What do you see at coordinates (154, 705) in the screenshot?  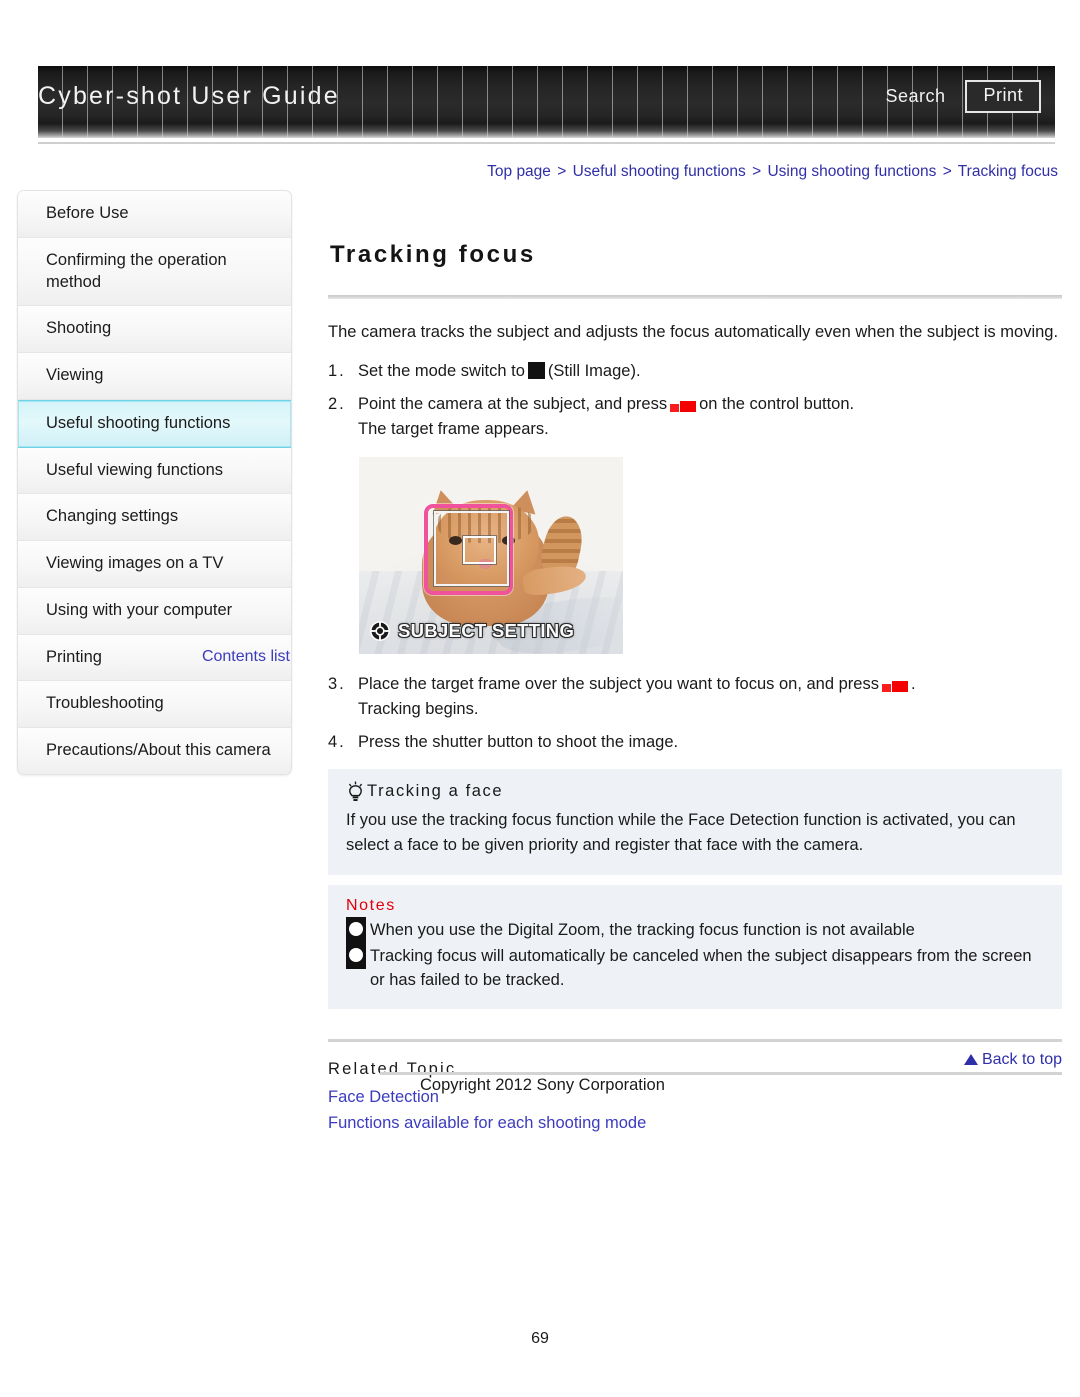 I see `sidebar-item-troubleshooting: Troubleshooting` at bounding box center [154, 705].